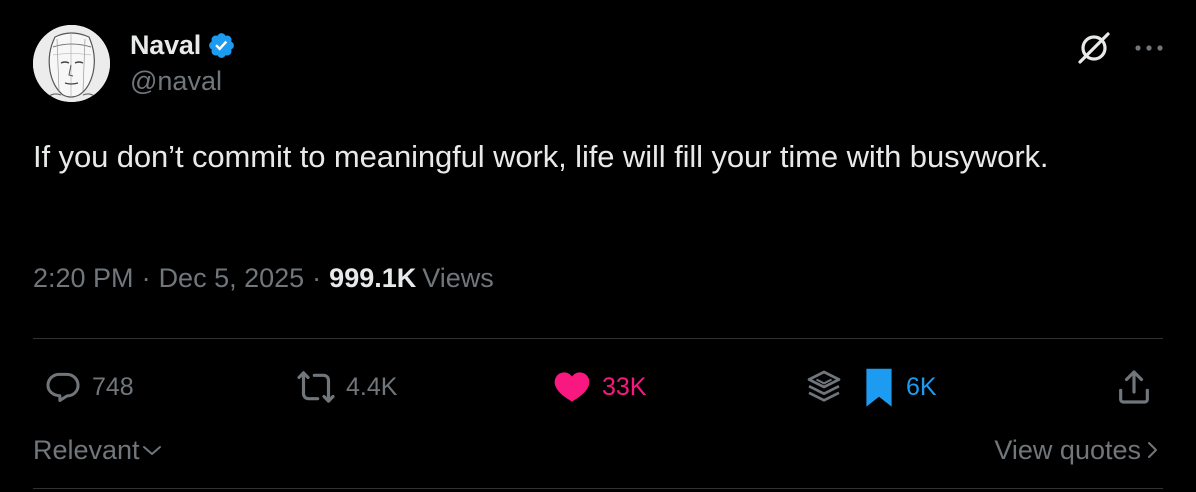 This screenshot has width=1196, height=492. What do you see at coordinates (83, 278) in the screenshot?
I see `tweet-time: 2:20 PM` at bounding box center [83, 278].